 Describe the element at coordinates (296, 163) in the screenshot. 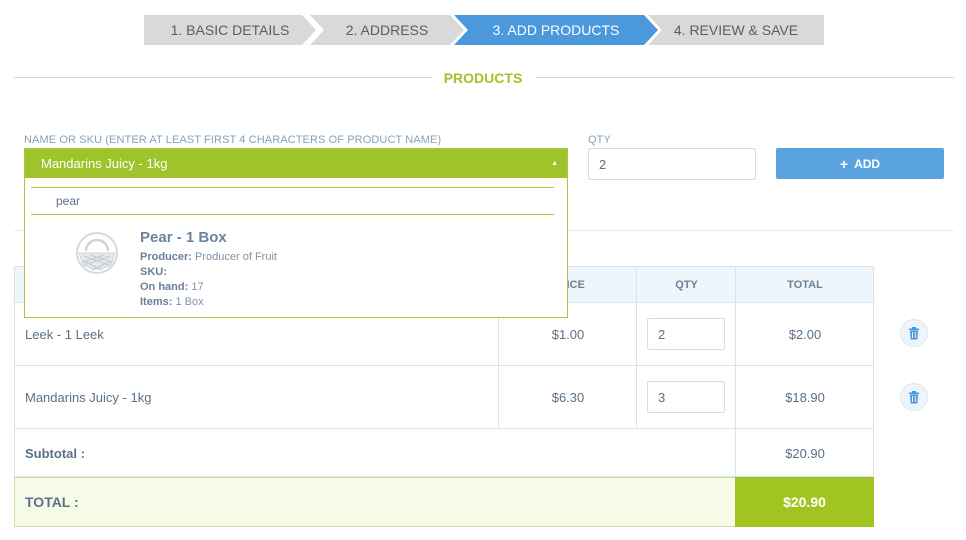

I see `product-select: Mandarins Juicy - 1kg ▲` at that location.